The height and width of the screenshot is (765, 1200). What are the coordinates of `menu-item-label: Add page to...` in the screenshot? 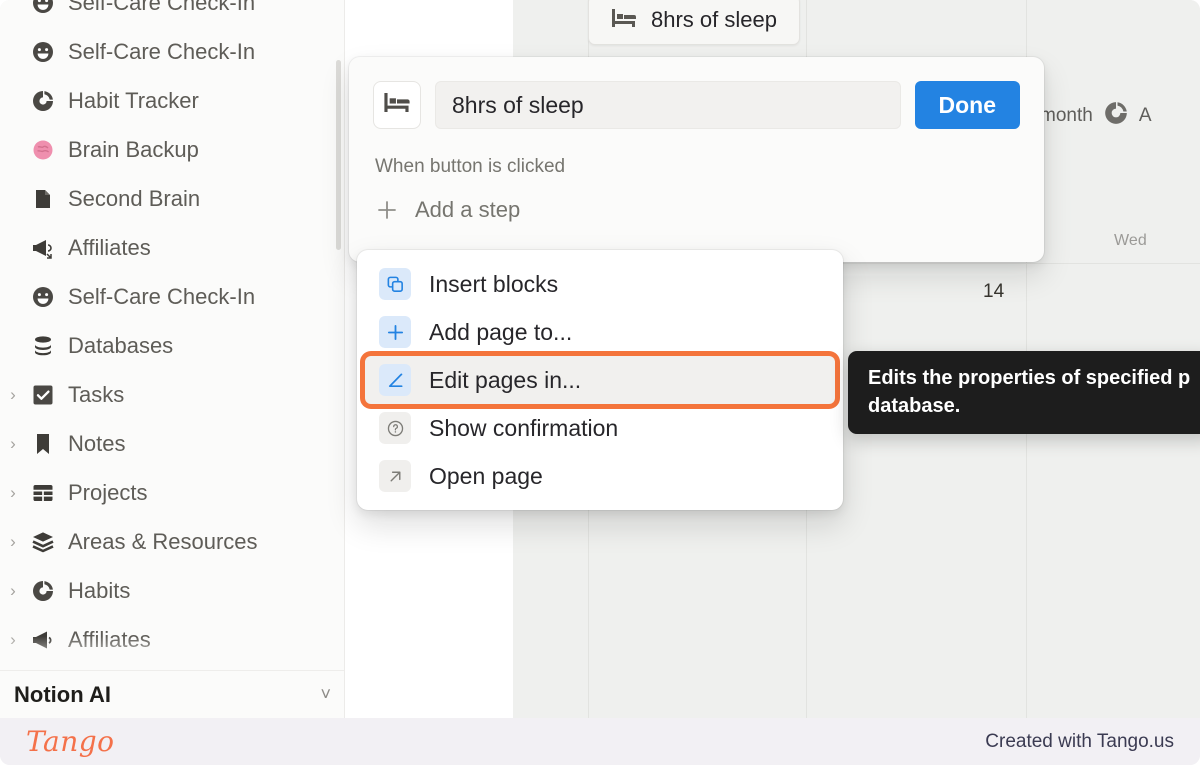 It's located at (501, 331).